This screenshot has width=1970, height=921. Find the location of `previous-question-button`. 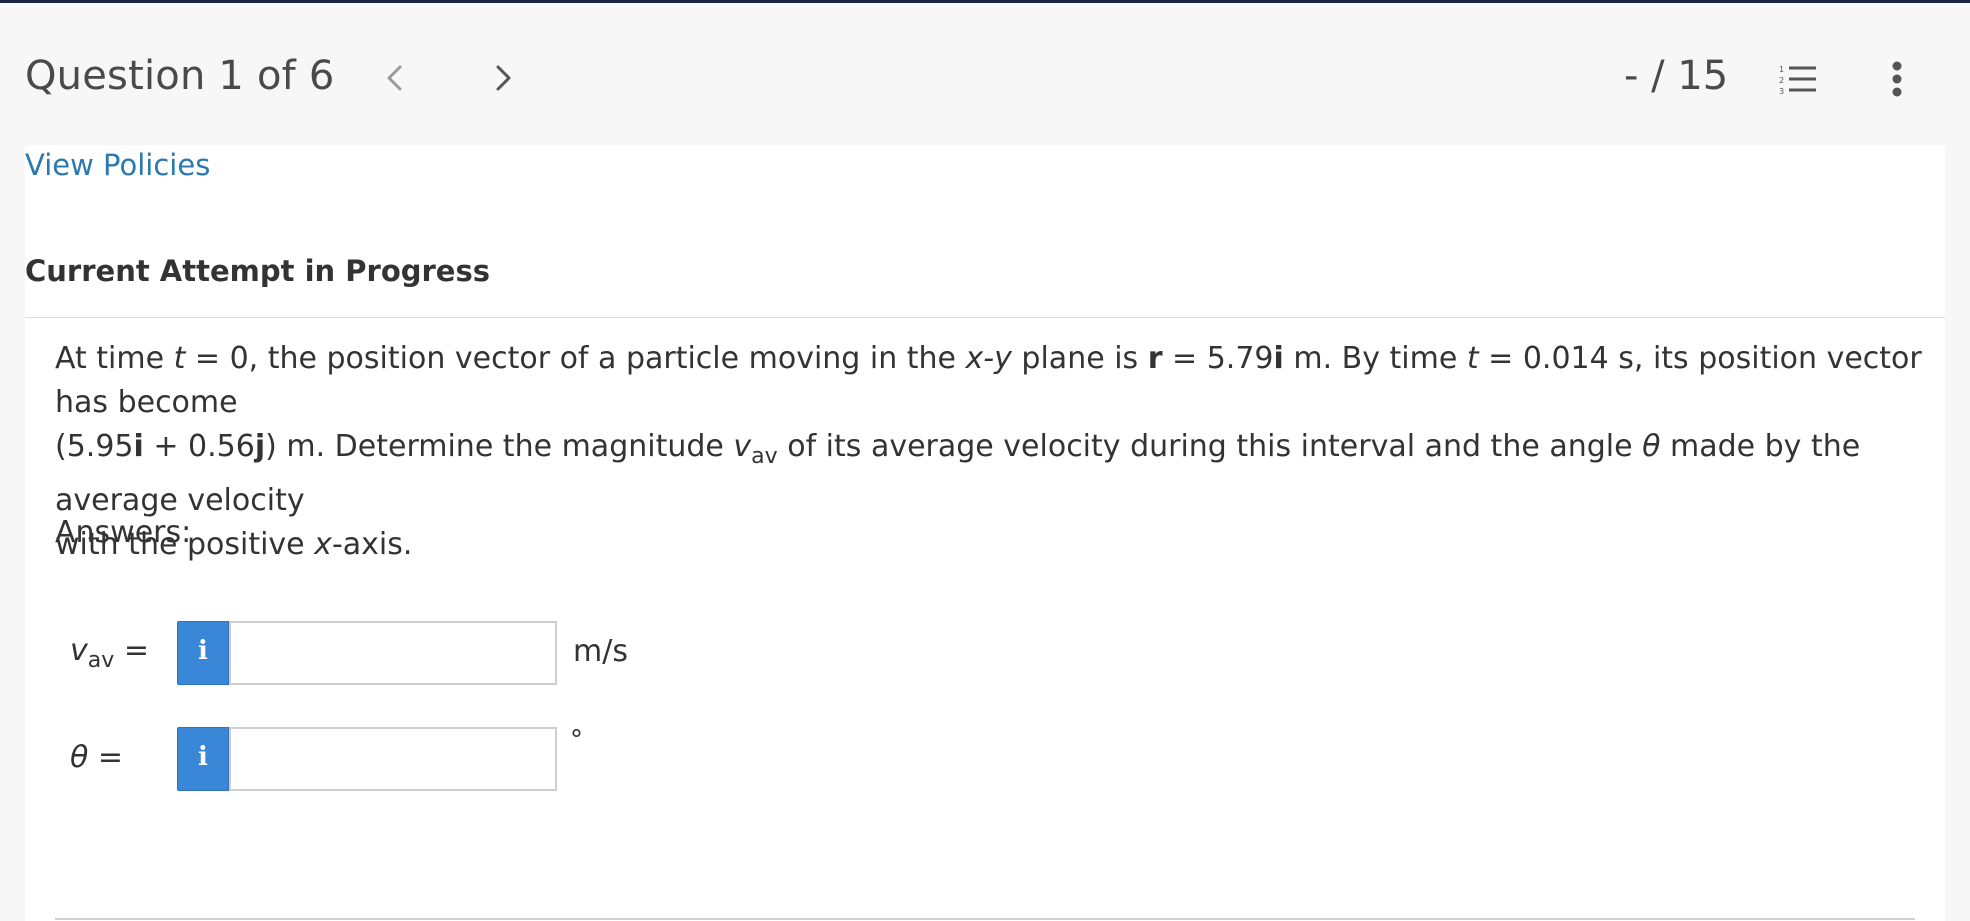

previous-question-button is located at coordinates (395, 78).